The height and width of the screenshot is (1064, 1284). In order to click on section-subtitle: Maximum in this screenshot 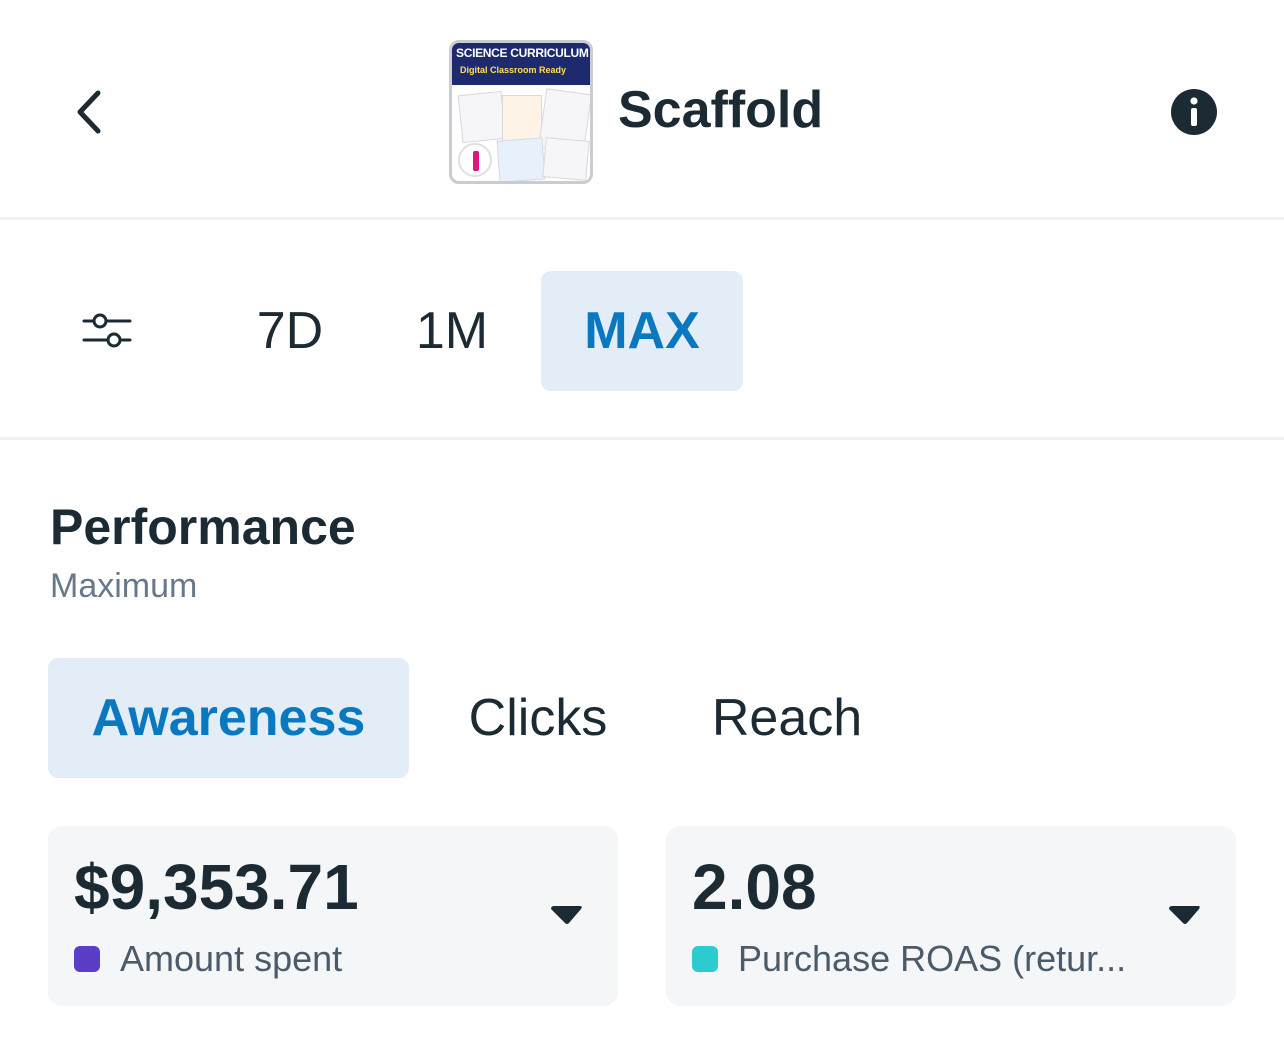, I will do `click(124, 586)`.